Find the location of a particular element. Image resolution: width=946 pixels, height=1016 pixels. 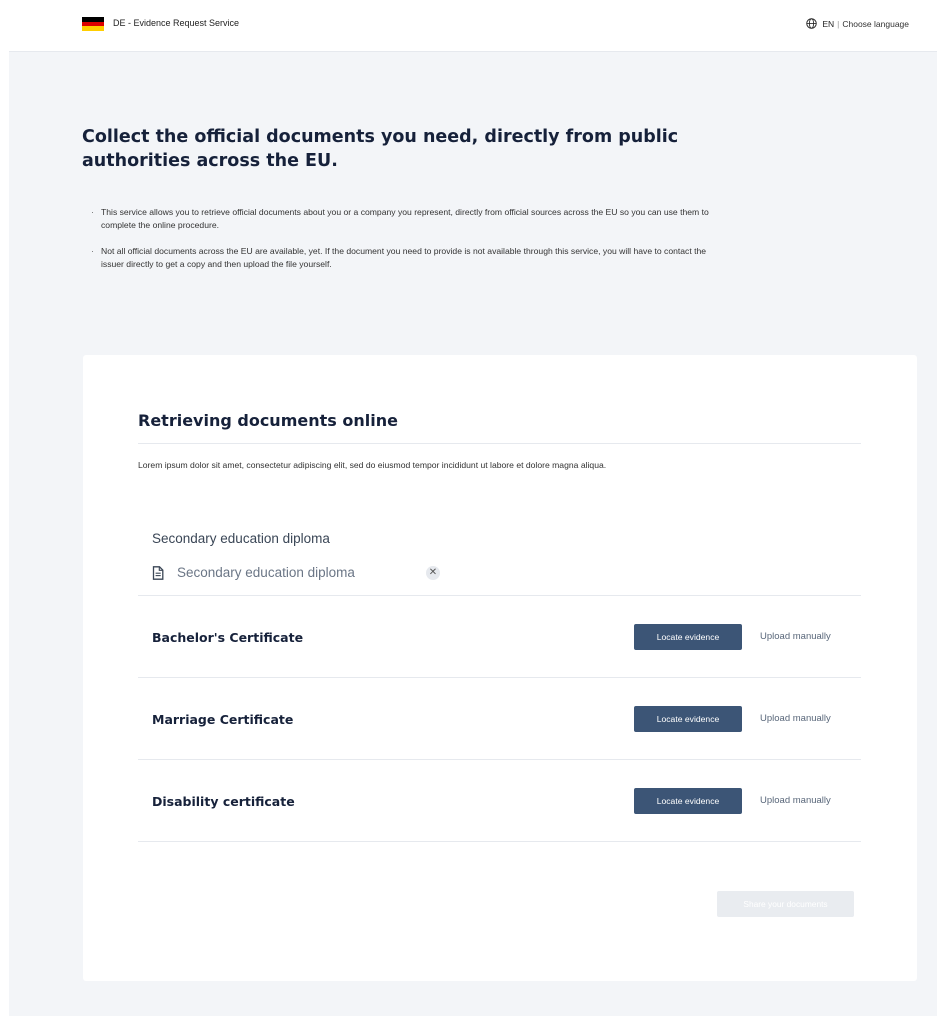

document-name: Bachelor's Certificate is located at coordinates (228, 637).